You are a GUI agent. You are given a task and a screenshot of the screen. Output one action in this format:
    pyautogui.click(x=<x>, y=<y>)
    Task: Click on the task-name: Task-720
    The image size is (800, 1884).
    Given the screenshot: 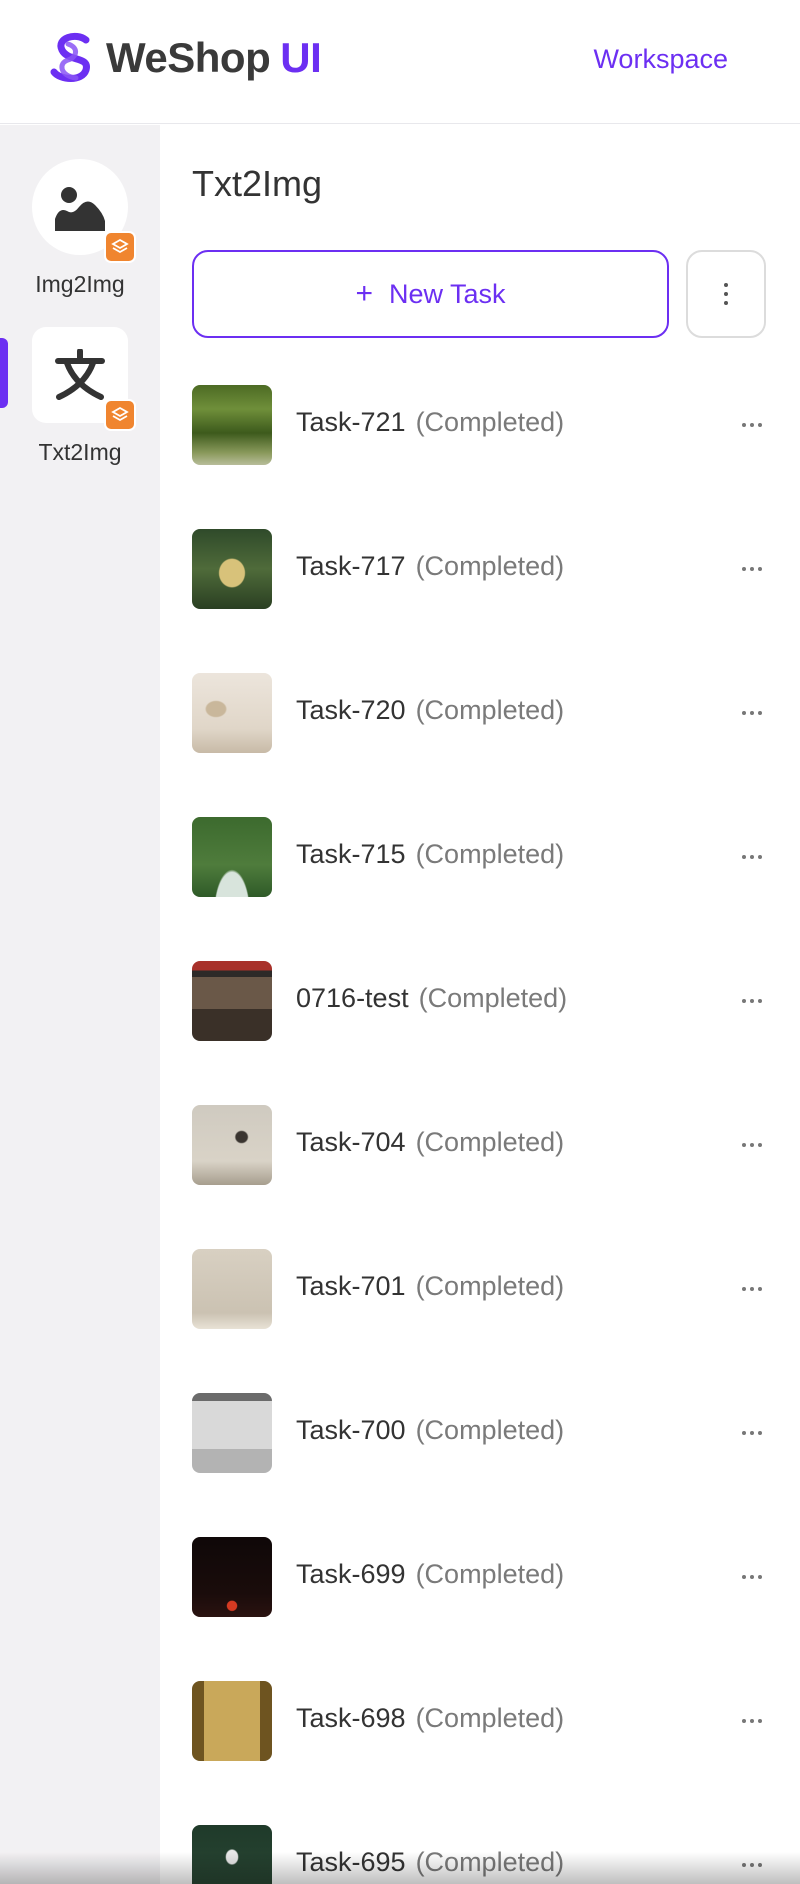 What is the action you would take?
    pyautogui.click(x=351, y=710)
    